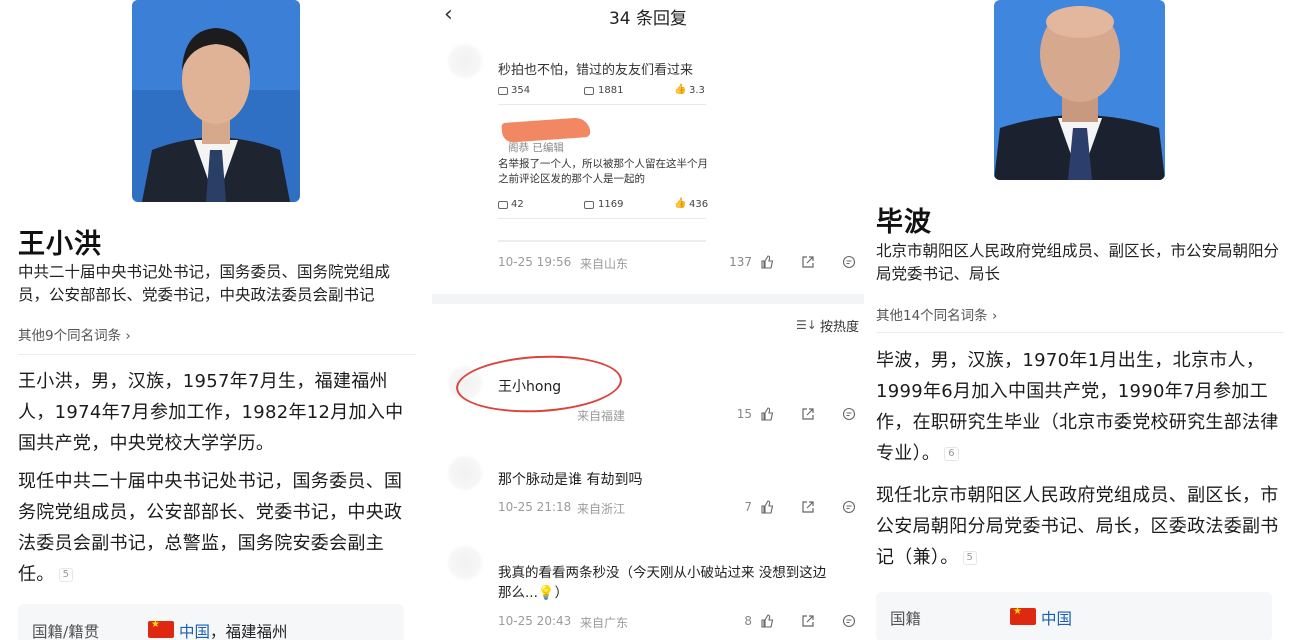 This screenshot has width=1296, height=640. Describe the element at coordinates (748, 507) in the screenshot. I see `comment-like-count: 7` at that location.